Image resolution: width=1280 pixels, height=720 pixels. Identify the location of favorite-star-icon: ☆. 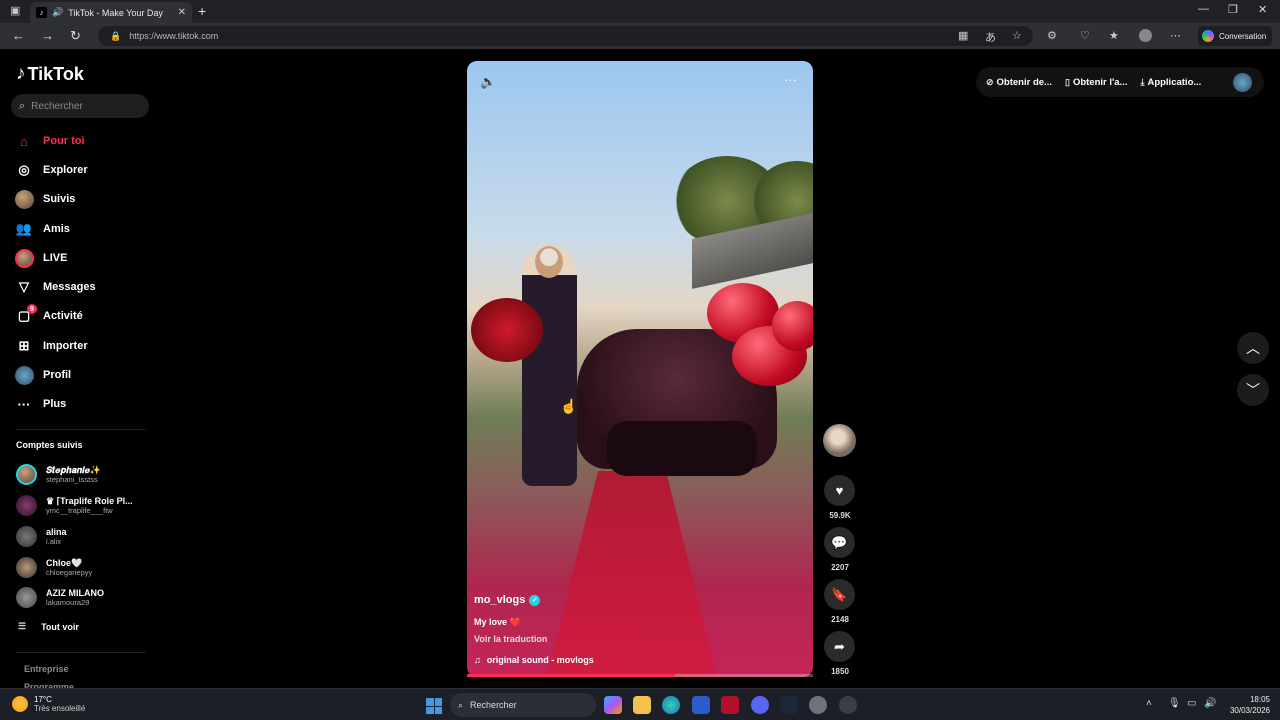
(1017, 35).